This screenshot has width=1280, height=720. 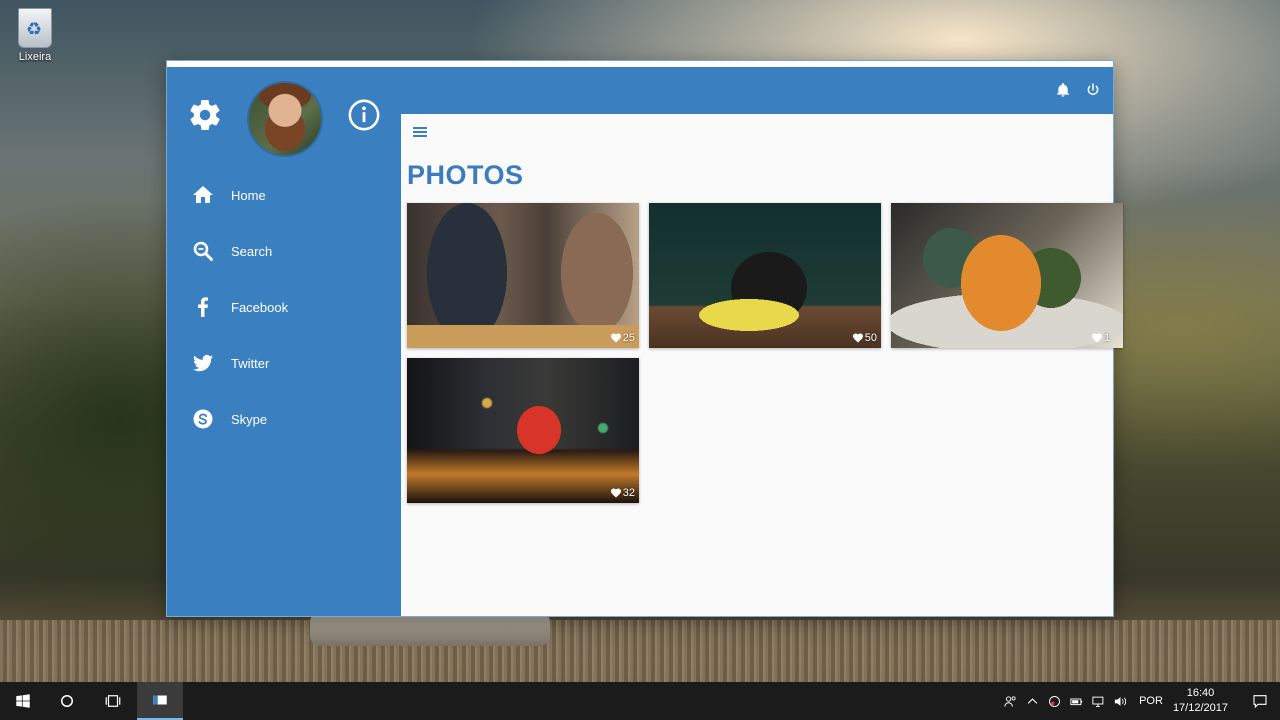 I want to click on sidebar-item-facebook: Facebook, so click(x=284, y=307).